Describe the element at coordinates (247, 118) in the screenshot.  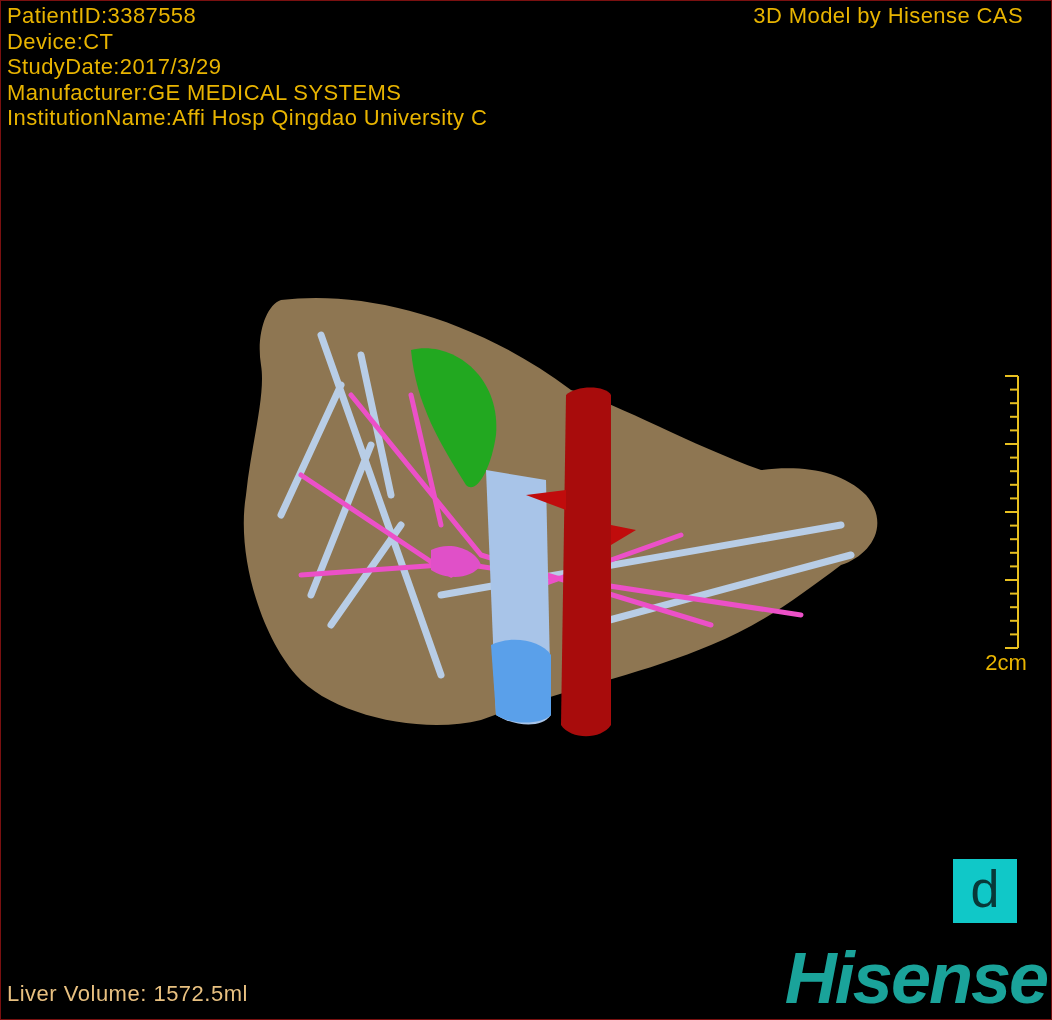
I see `info-text: InstitutionName:Affi Hosp Qingdao University C` at that location.